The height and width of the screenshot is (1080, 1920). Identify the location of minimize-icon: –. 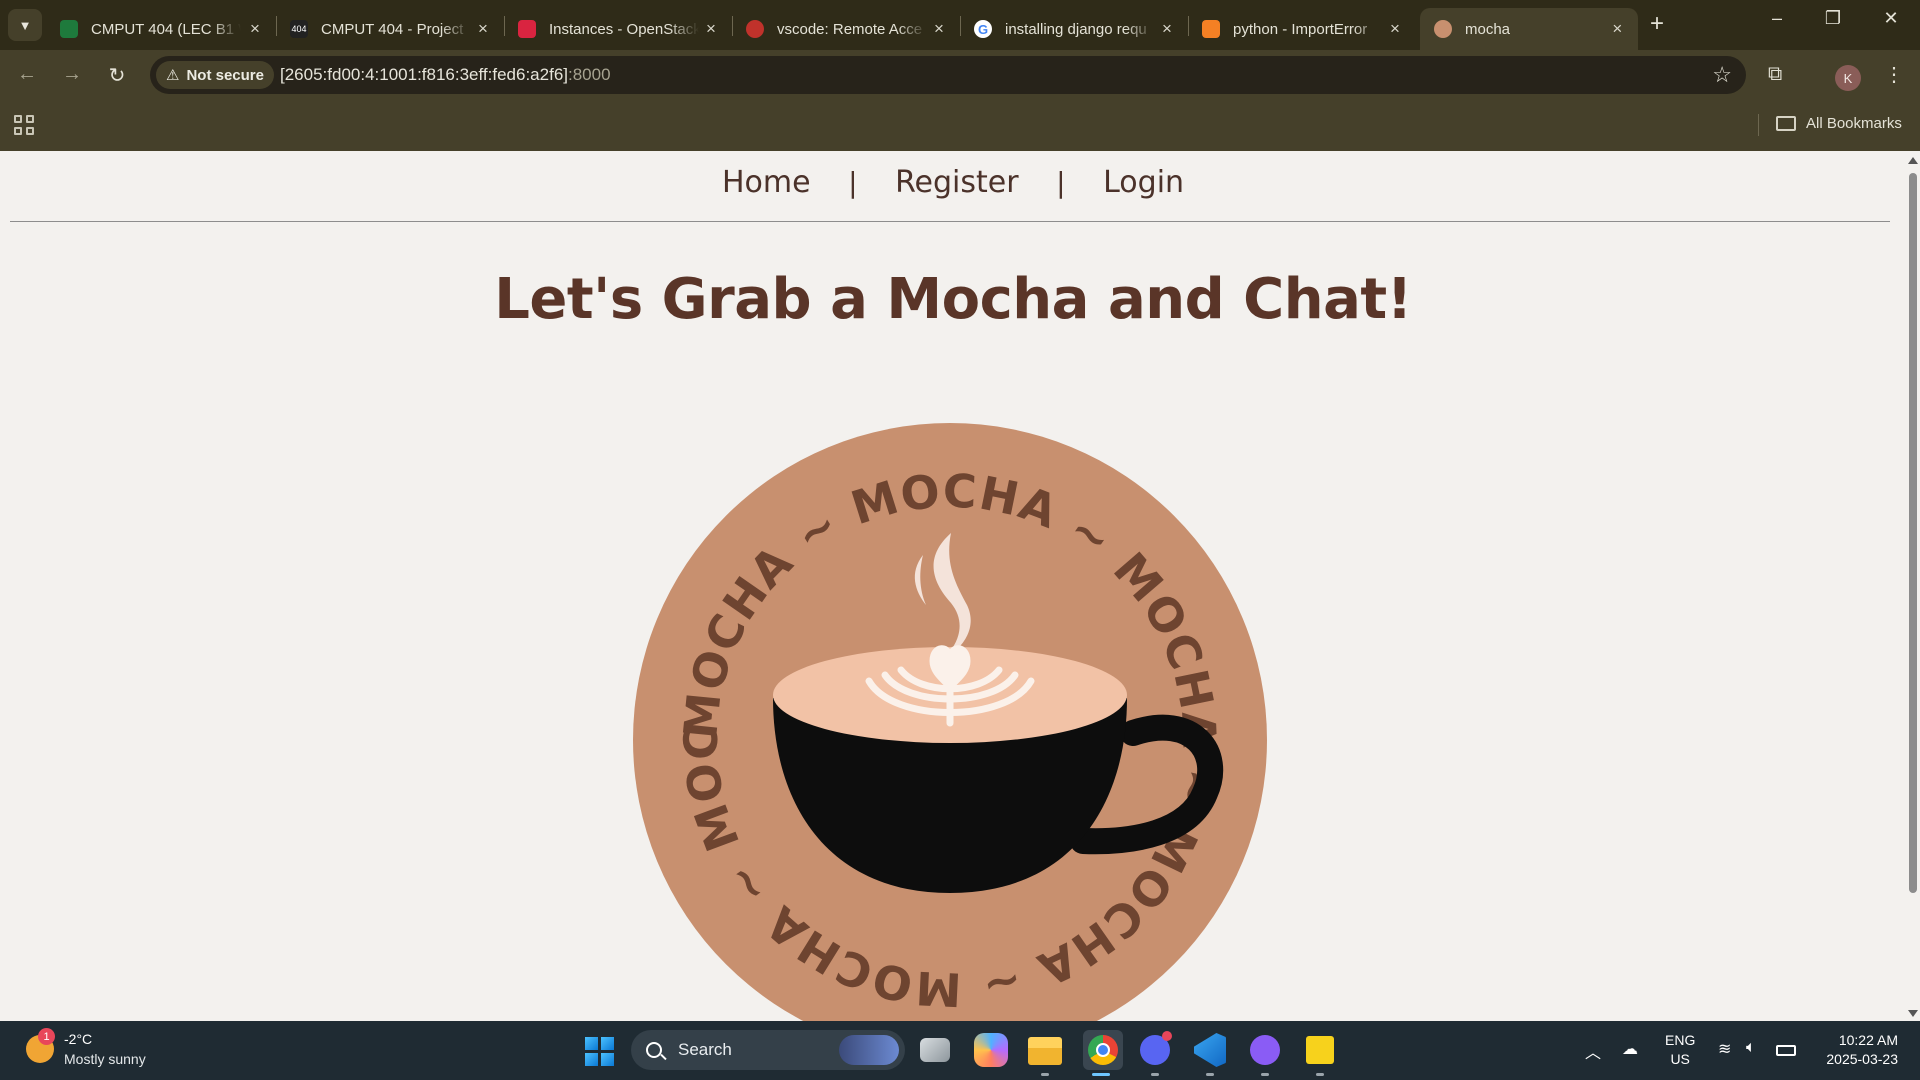
(1777, 18).